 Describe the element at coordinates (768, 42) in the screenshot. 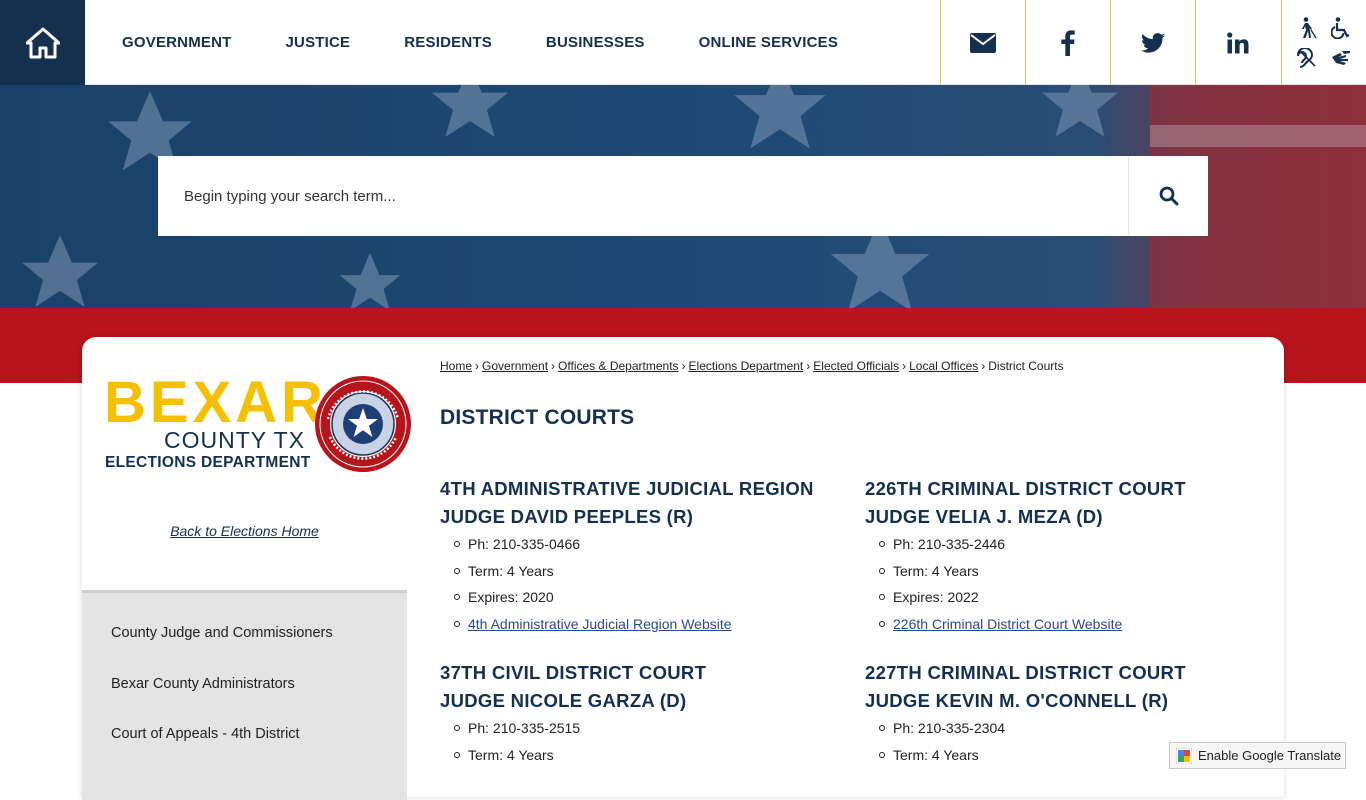

I see `nav-online-services: ONLINE SERVICES` at that location.